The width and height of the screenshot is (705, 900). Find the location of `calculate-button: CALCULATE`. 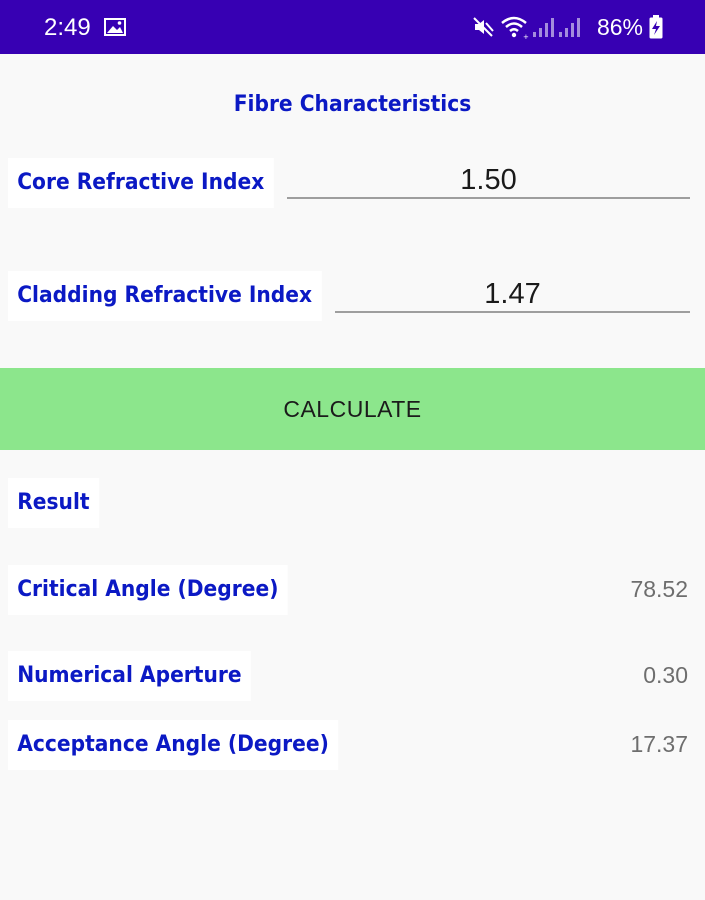

calculate-button: CALCULATE is located at coordinates (352, 409).